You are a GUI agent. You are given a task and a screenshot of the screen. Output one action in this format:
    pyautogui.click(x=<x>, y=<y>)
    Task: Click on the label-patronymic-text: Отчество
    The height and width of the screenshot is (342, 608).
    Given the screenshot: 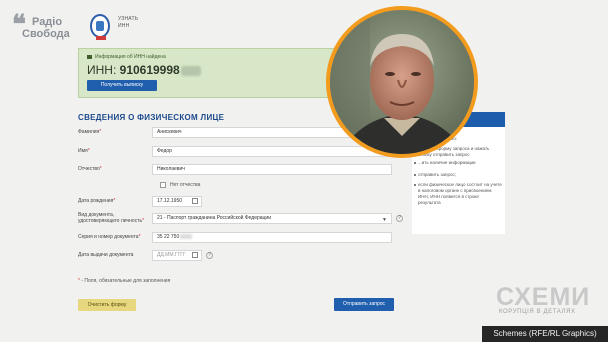 What is the action you would take?
    pyautogui.click(x=89, y=169)
    